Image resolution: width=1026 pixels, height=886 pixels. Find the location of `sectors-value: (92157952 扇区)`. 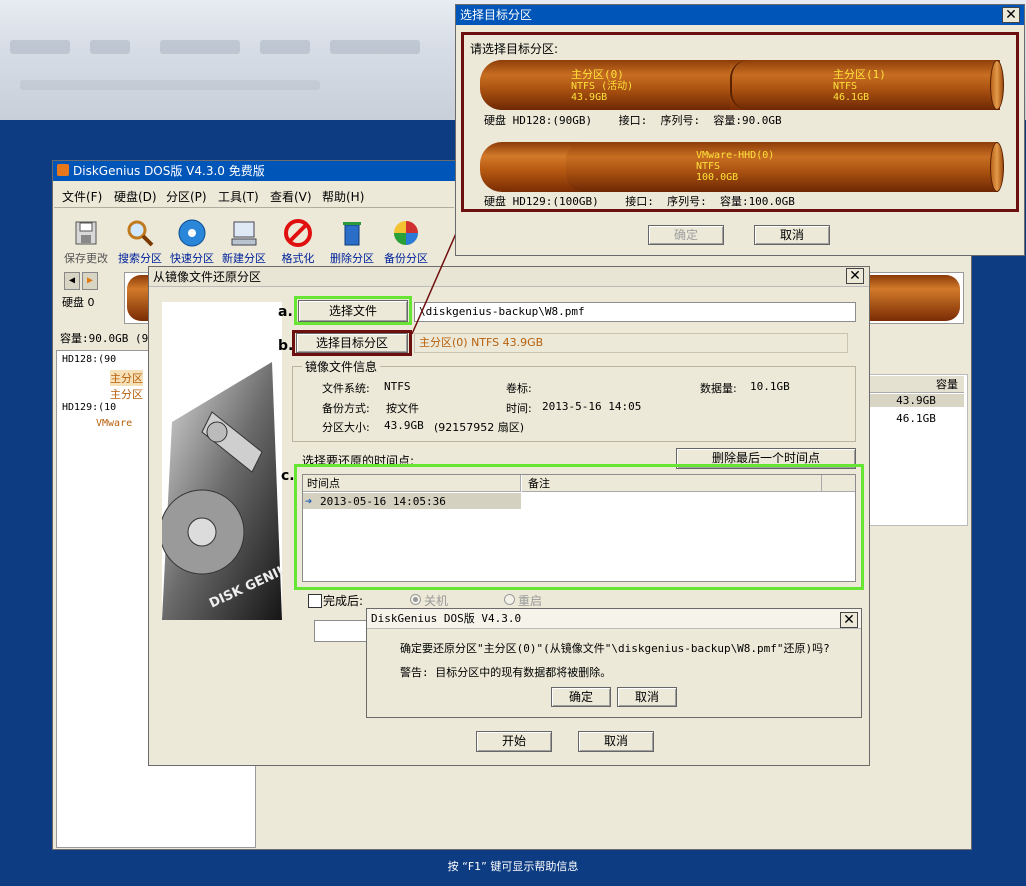

sectors-value: (92157952 扇区) is located at coordinates (479, 427).